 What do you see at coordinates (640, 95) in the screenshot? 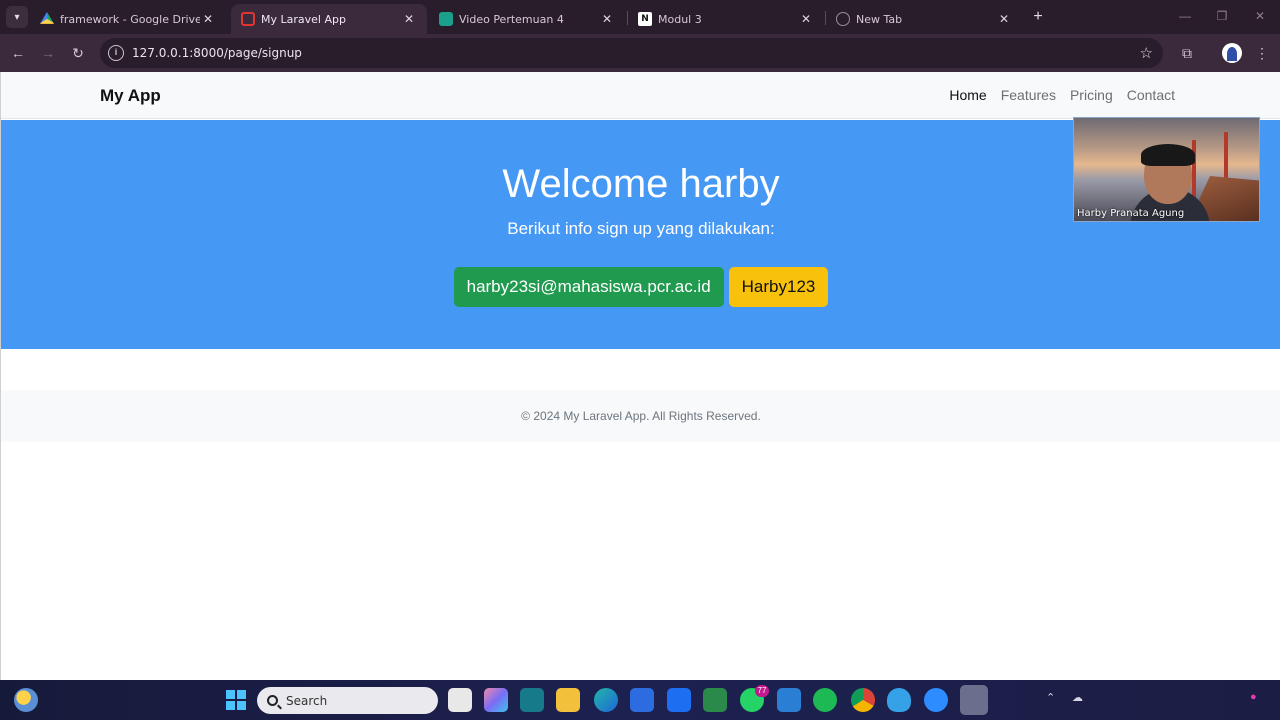
I see `site-navbar: My App Home Features Pricing Contact` at bounding box center [640, 95].